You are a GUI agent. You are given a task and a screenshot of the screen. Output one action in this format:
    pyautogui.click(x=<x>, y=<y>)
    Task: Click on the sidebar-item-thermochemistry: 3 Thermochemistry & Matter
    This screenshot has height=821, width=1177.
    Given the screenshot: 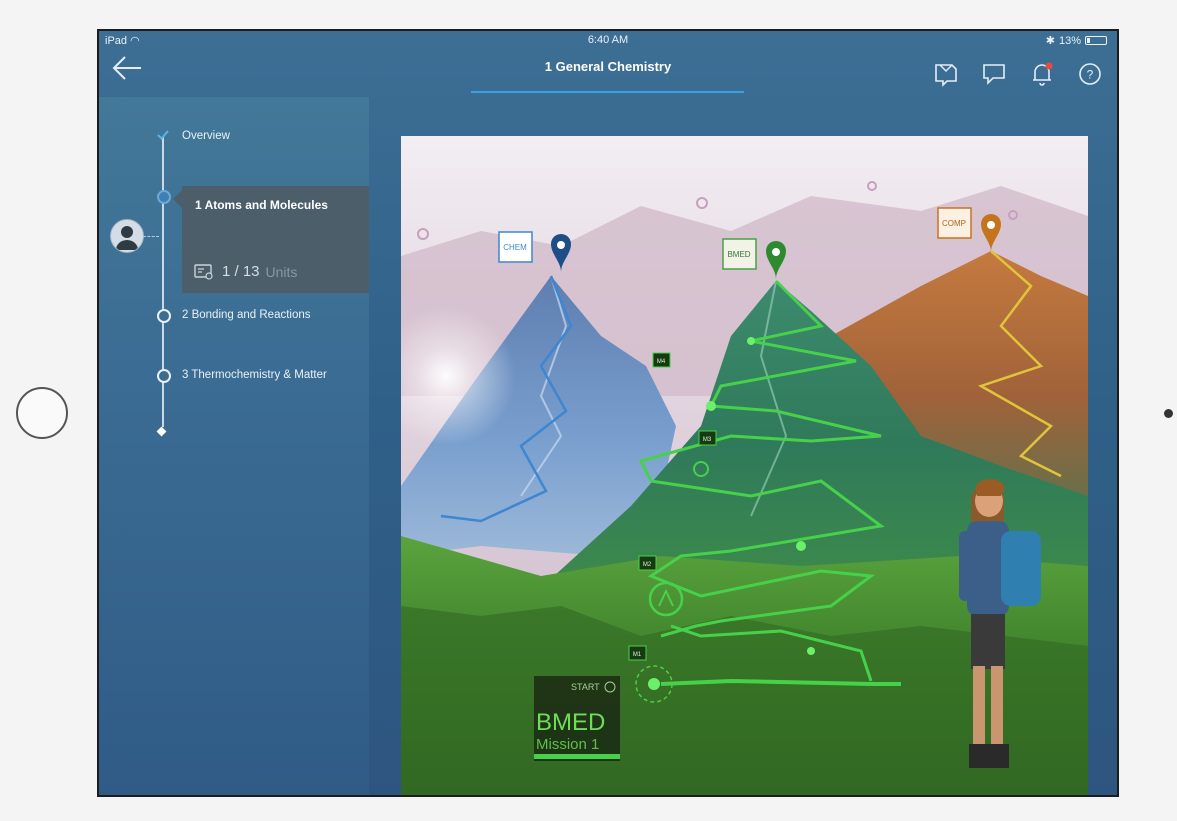 What is the action you would take?
    pyautogui.click(x=254, y=375)
    